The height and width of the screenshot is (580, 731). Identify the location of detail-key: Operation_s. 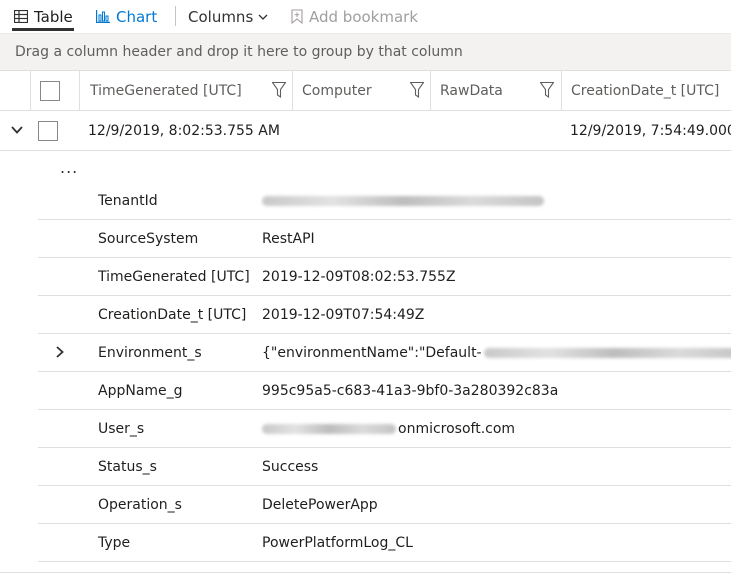
(140, 504).